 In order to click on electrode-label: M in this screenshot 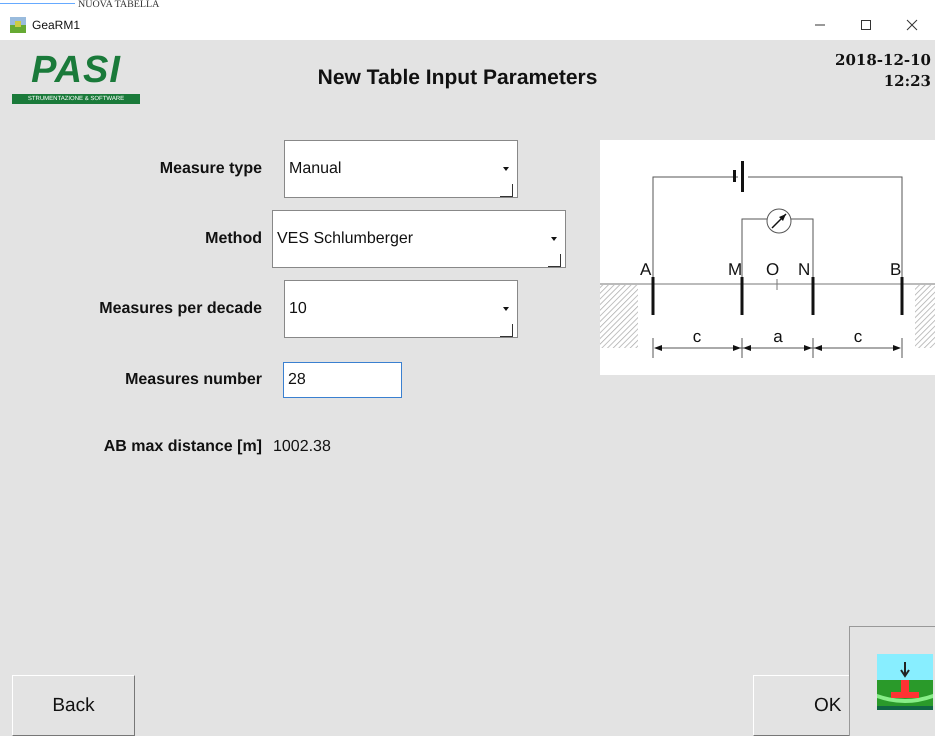, I will do `click(735, 269)`.